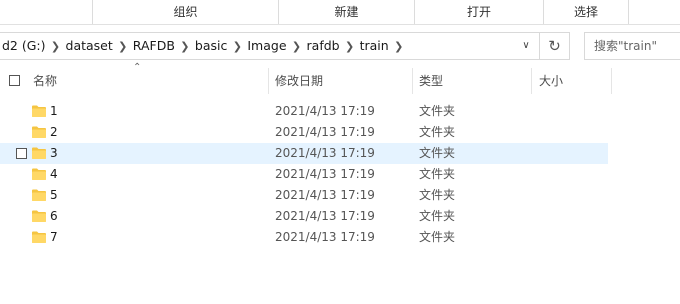 Image resolution: width=680 pixels, height=304 pixels. I want to click on ribbon-group-new: 新建, so click(346, 12).